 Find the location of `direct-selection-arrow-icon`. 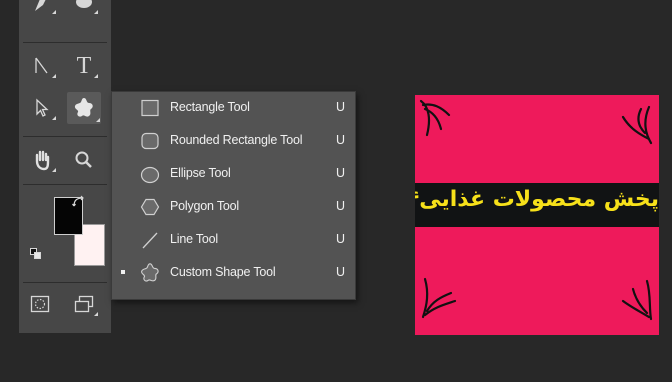

direct-selection-arrow-icon is located at coordinates (42, 107).